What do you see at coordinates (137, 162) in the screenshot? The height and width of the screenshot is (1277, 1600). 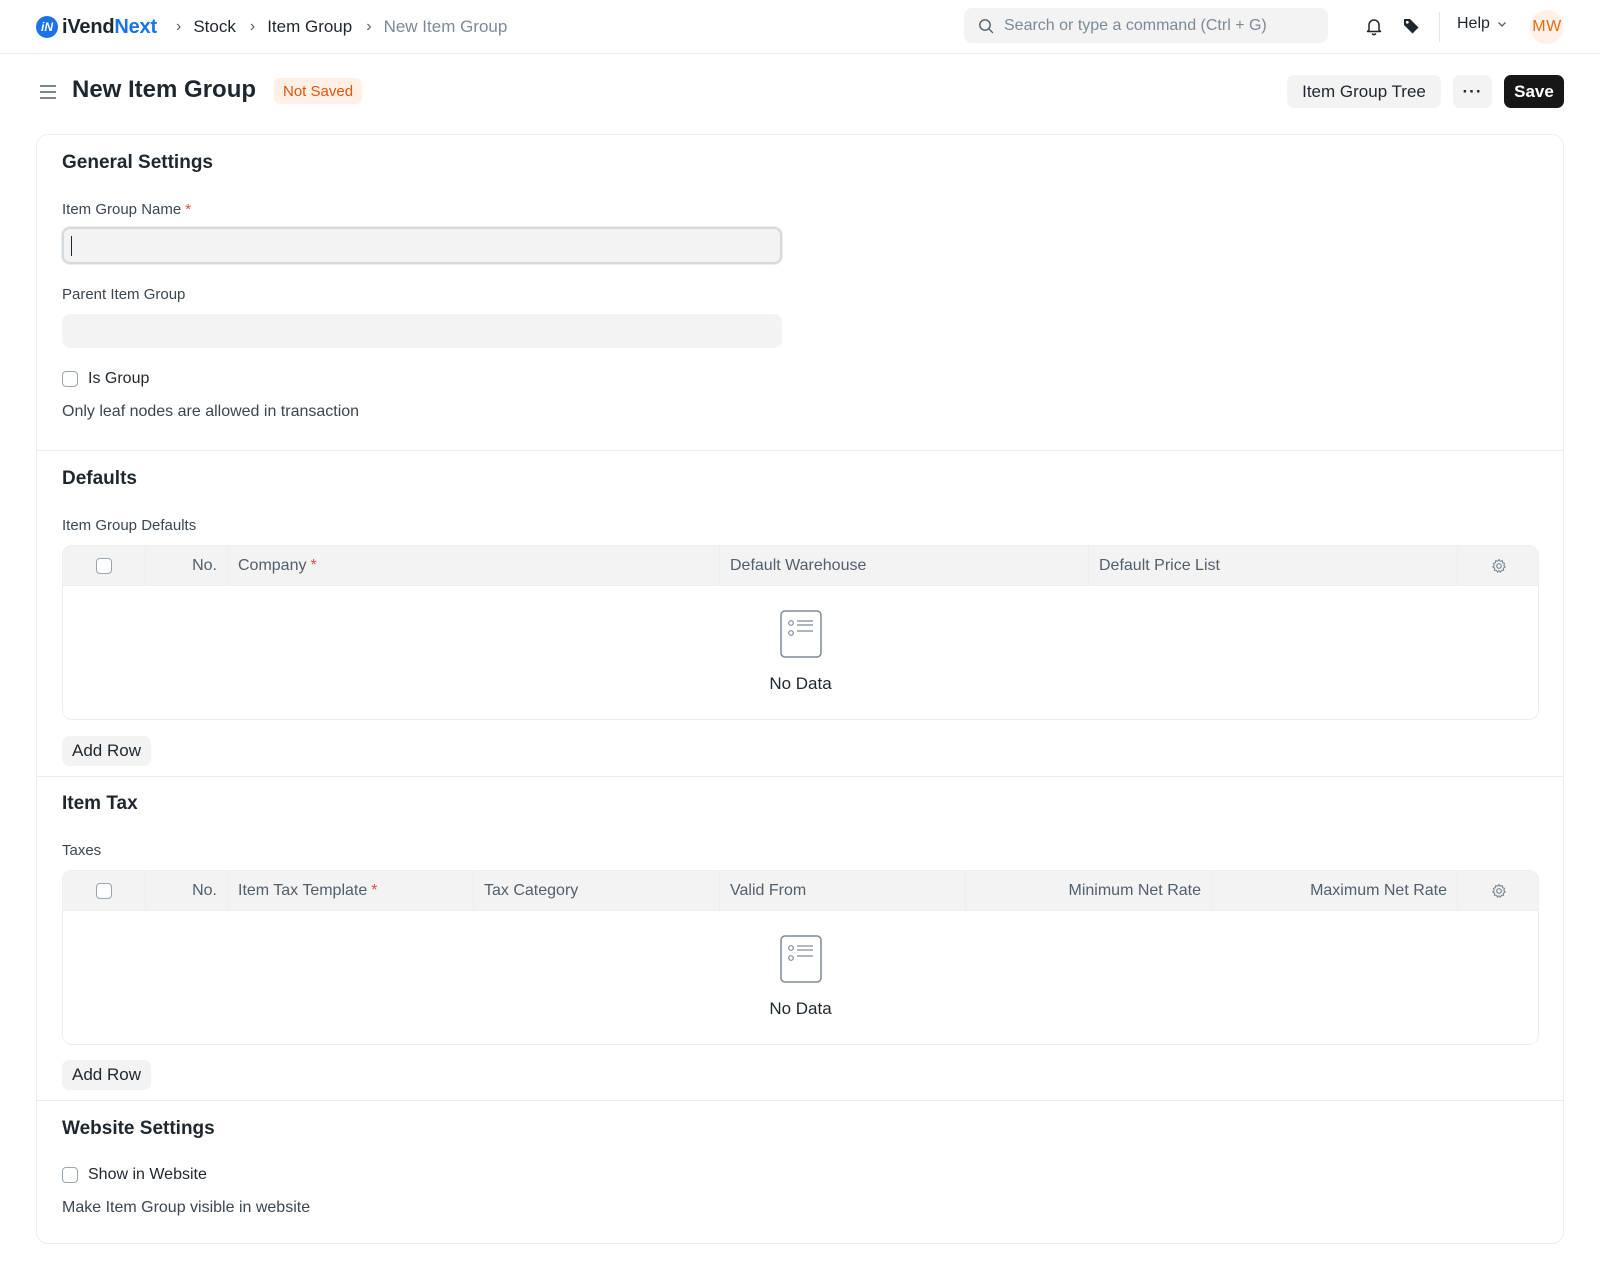 I see `section-title-general: General Settings` at bounding box center [137, 162].